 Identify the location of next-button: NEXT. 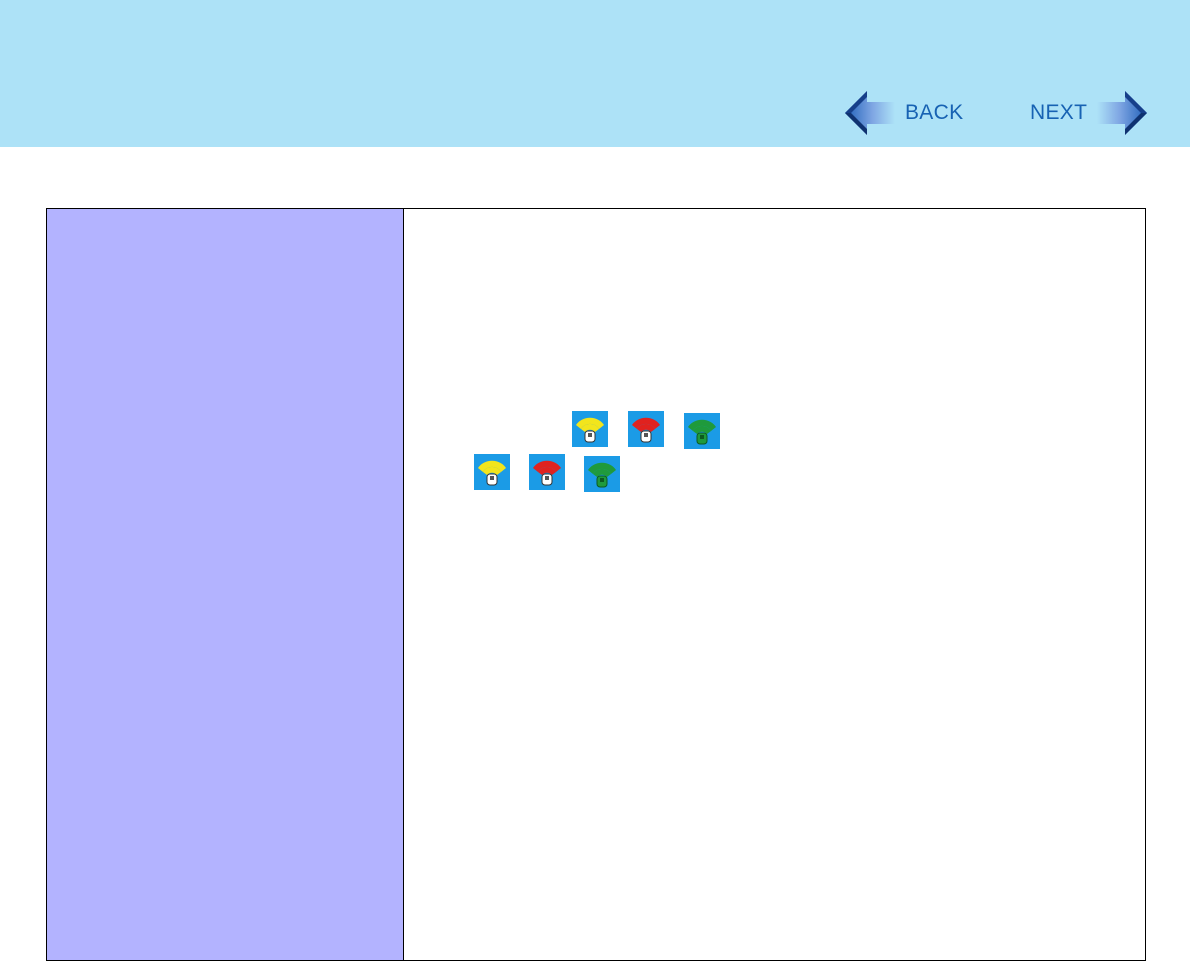
(1089, 113).